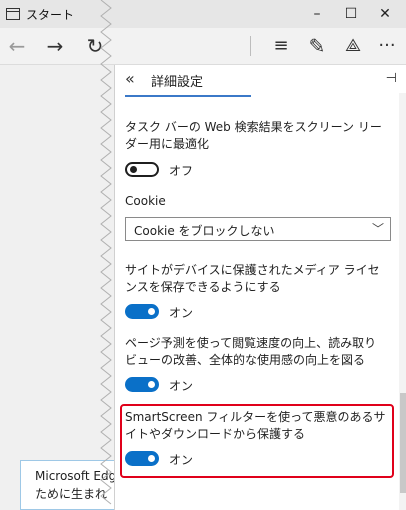 This screenshot has width=406, height=510. I want to click on media-license-toggle, so click(142, 311).